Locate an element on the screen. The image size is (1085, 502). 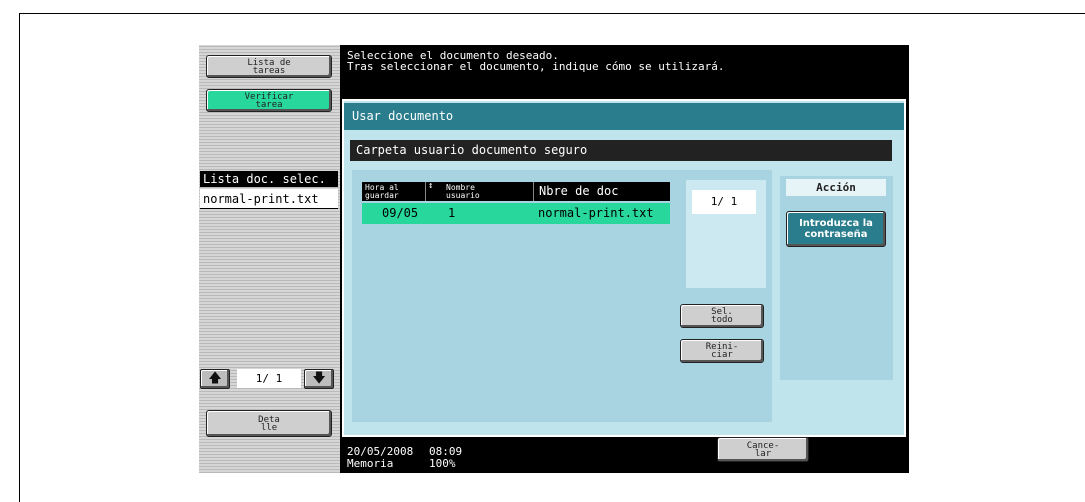
memory-value: 100% is located at coordinates (442, 463).